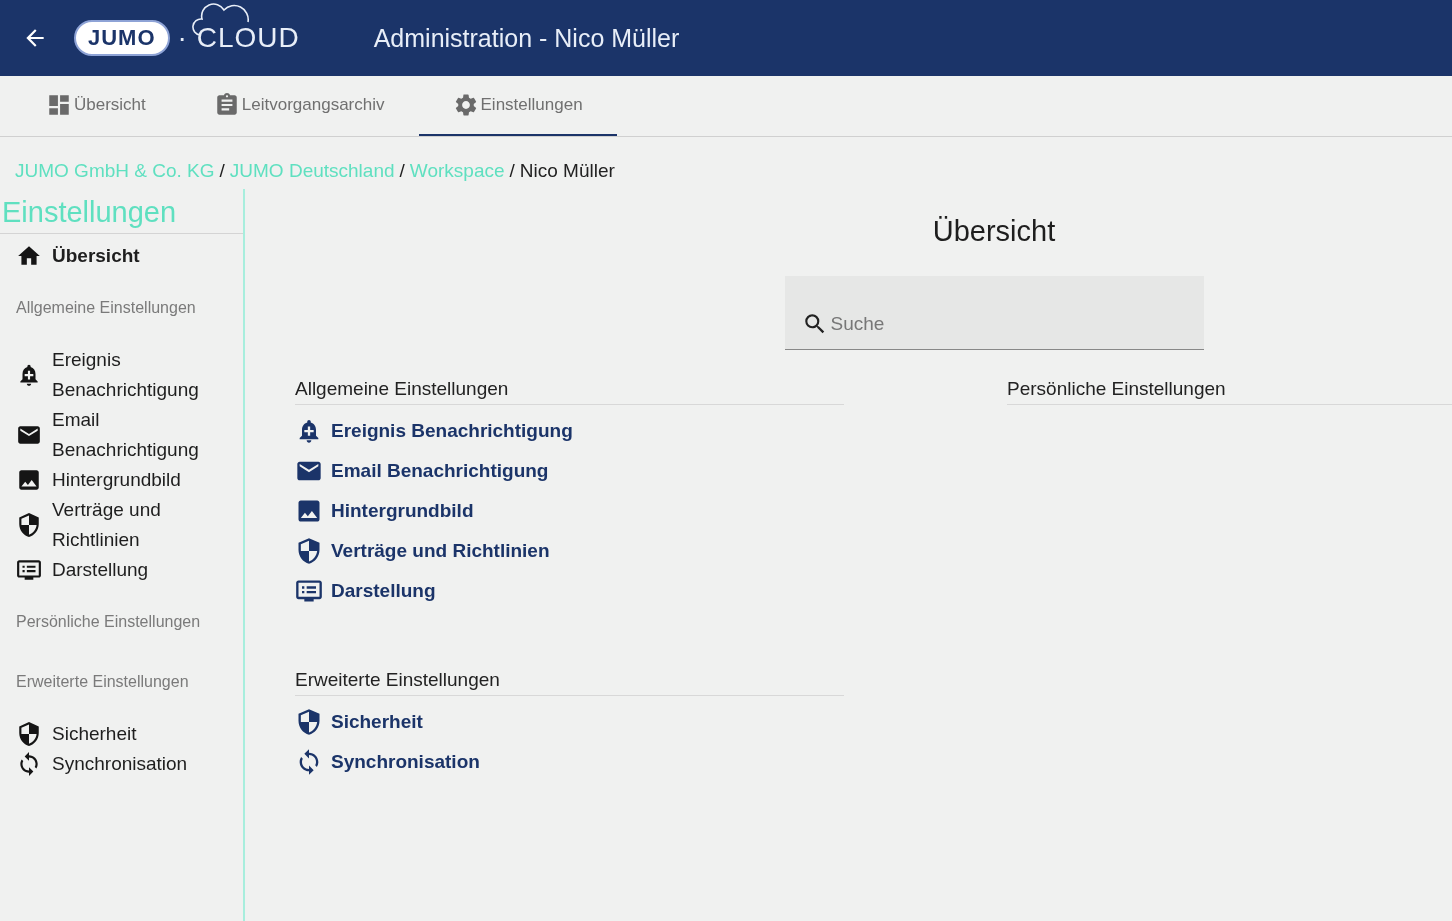 This screenshot has width=1452, height=921. What do you see at coordinates (102, 682) in the screenshot?
I see `sidebar-heading: Erweiterte Einstellungen` at bounding box center [102, 682].